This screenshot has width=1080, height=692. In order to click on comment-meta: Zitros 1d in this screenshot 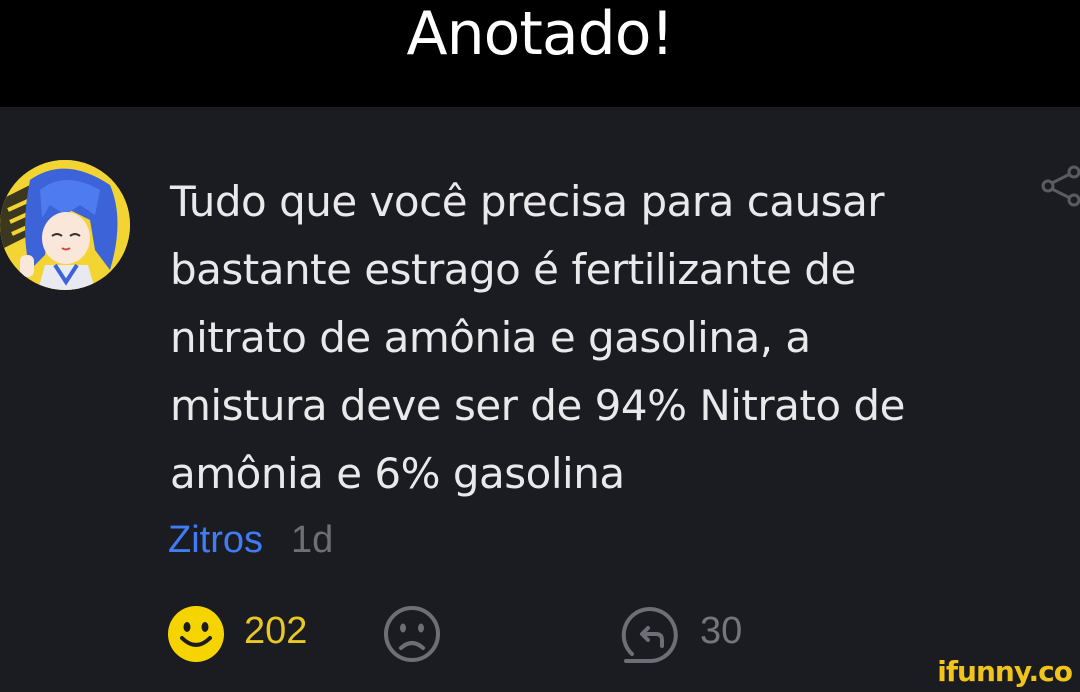, I will do `click(250, 540)`.